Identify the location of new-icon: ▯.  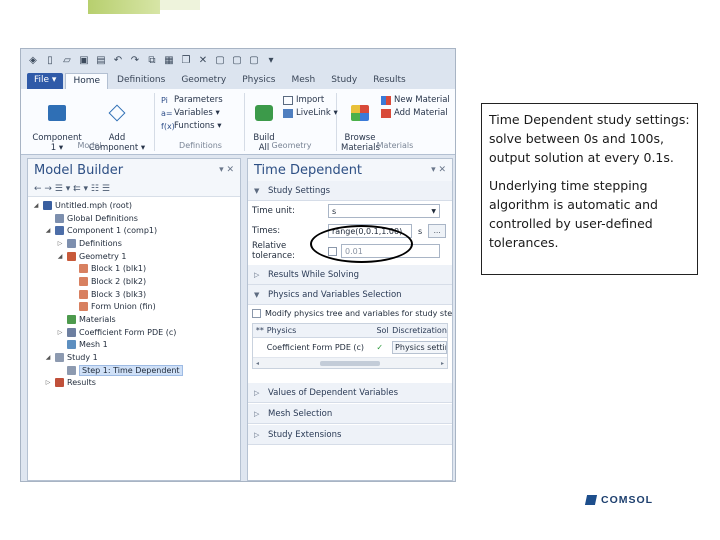
(50, 60).